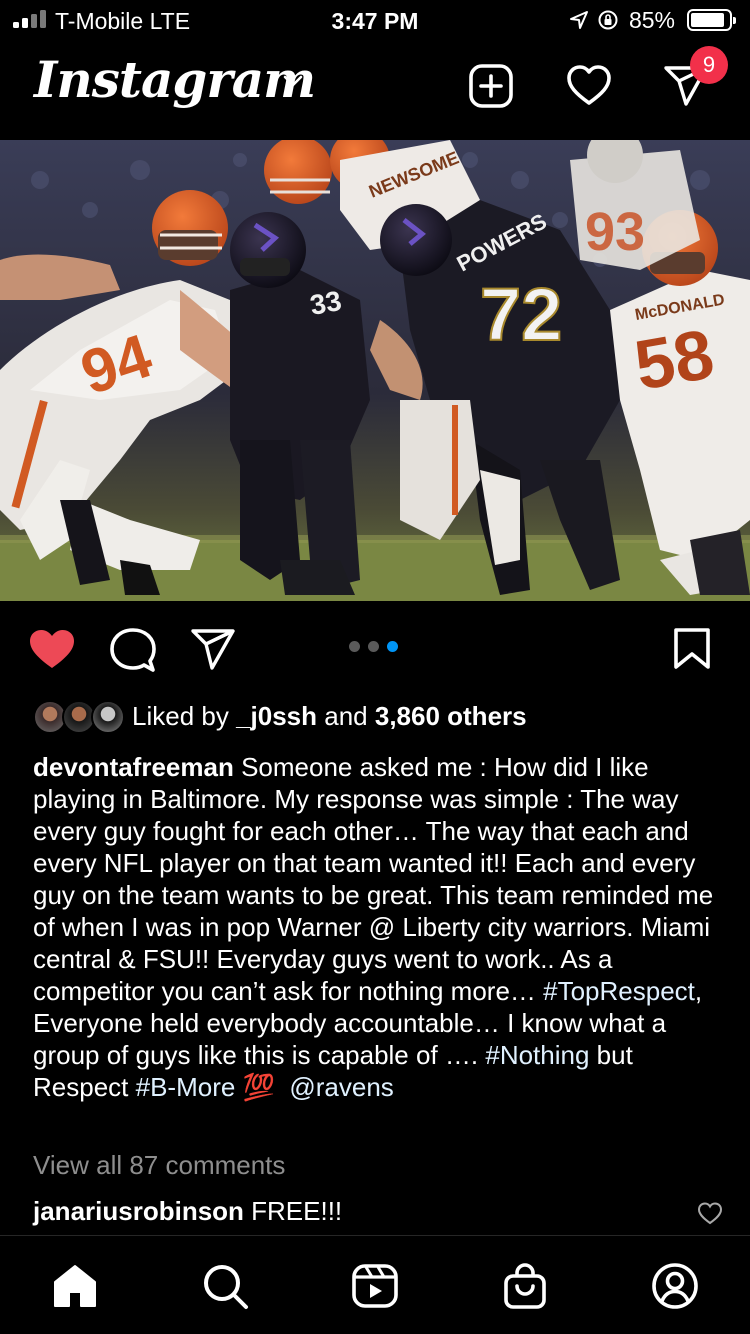 This screenshot has width=750, height=1334. What do you see at coordinates (79, 718) in the screenshot?
I see `liker-avatars` at bounding box center [79, 718].